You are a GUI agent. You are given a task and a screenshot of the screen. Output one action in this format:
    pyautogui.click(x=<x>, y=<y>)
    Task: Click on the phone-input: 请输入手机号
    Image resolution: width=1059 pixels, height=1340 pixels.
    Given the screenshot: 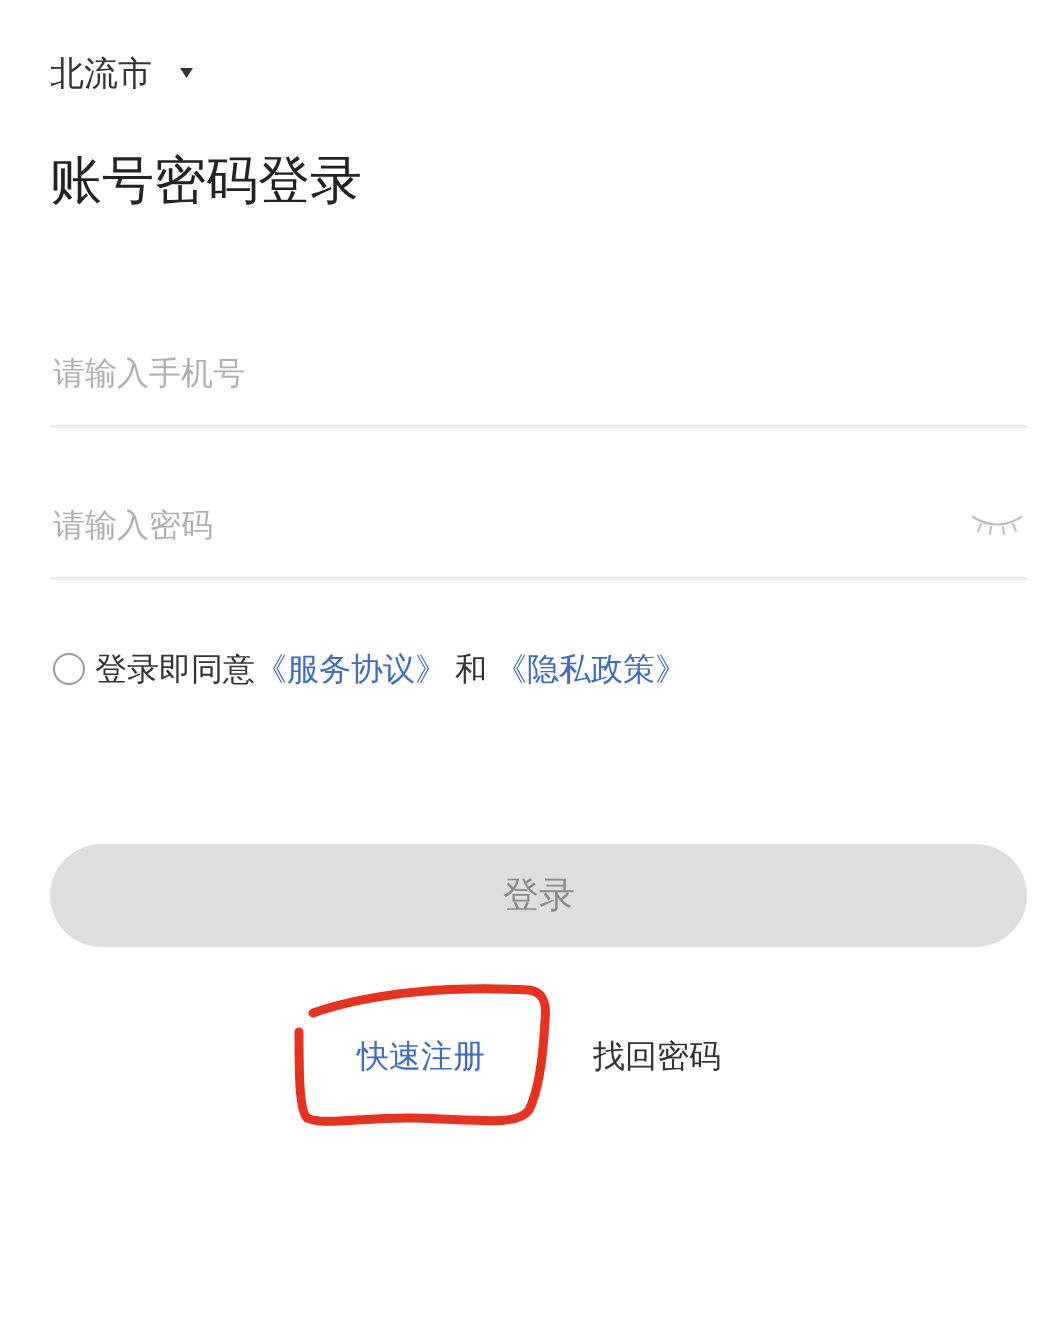 What is the action you would take?
    pyautogui.click(x=538, y=372)
    